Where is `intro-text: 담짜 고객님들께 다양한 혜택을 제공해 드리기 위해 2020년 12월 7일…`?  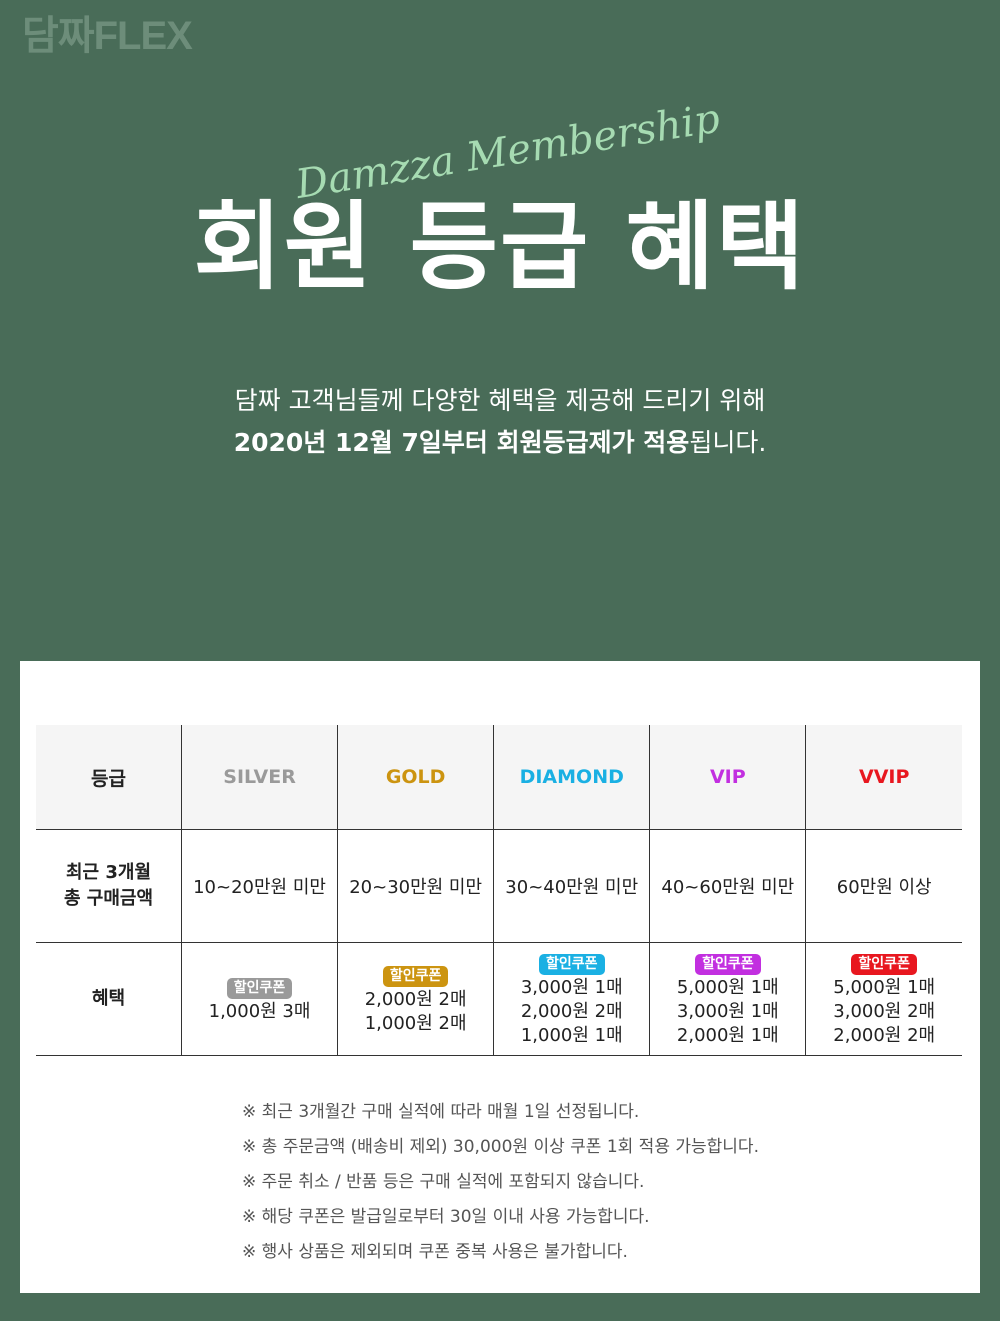
intro-text: 담짜 고객님들께 다양한 혜택을 제공해 드리기 위해 2020년 12월 7일… is located at coordinates (500, 422).